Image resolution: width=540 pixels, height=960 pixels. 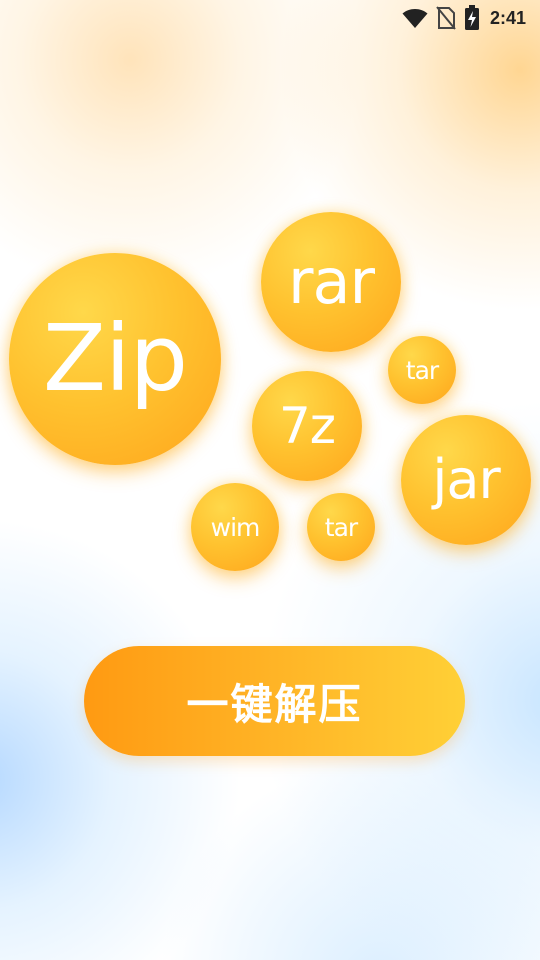 I want to click on battery-charging-icon, so click(x=472, y=18).